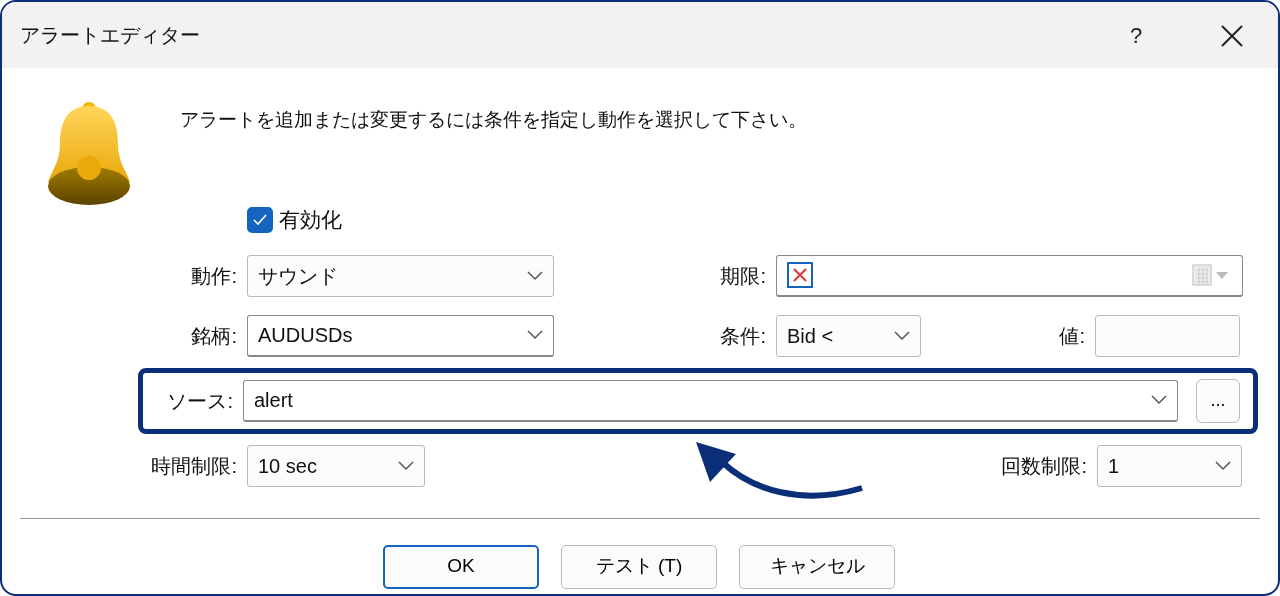 This screenshot has height=596, width=1280. What do you see at coordinates (1071, 336) in the screenshot?
I see `field-label: 値:` at bounding box center [1071, 336].